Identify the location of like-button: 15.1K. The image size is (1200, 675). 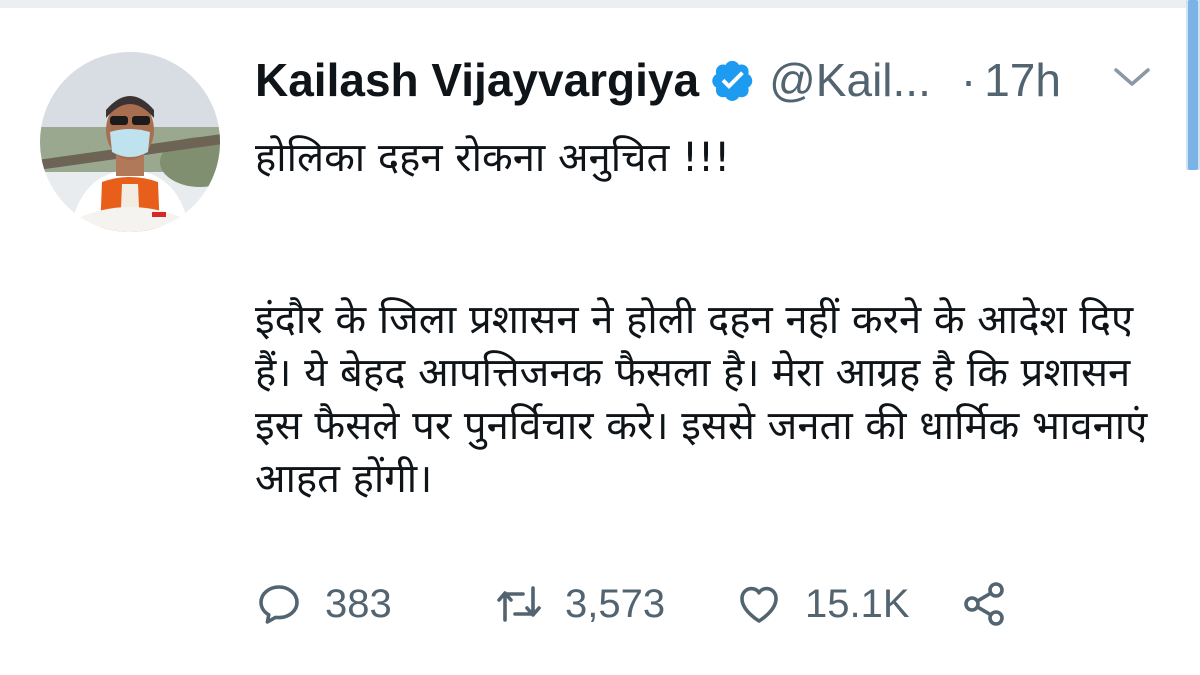
(847, 604).